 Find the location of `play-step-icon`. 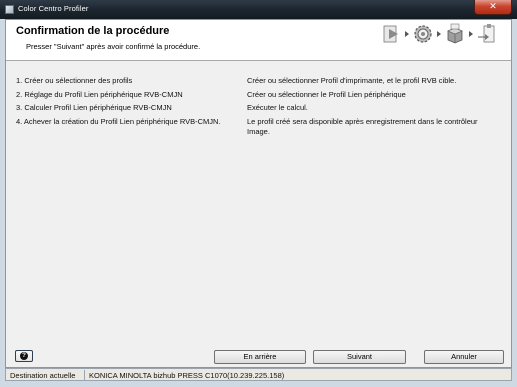

play-step-icon is located at coordinates (390, 34).